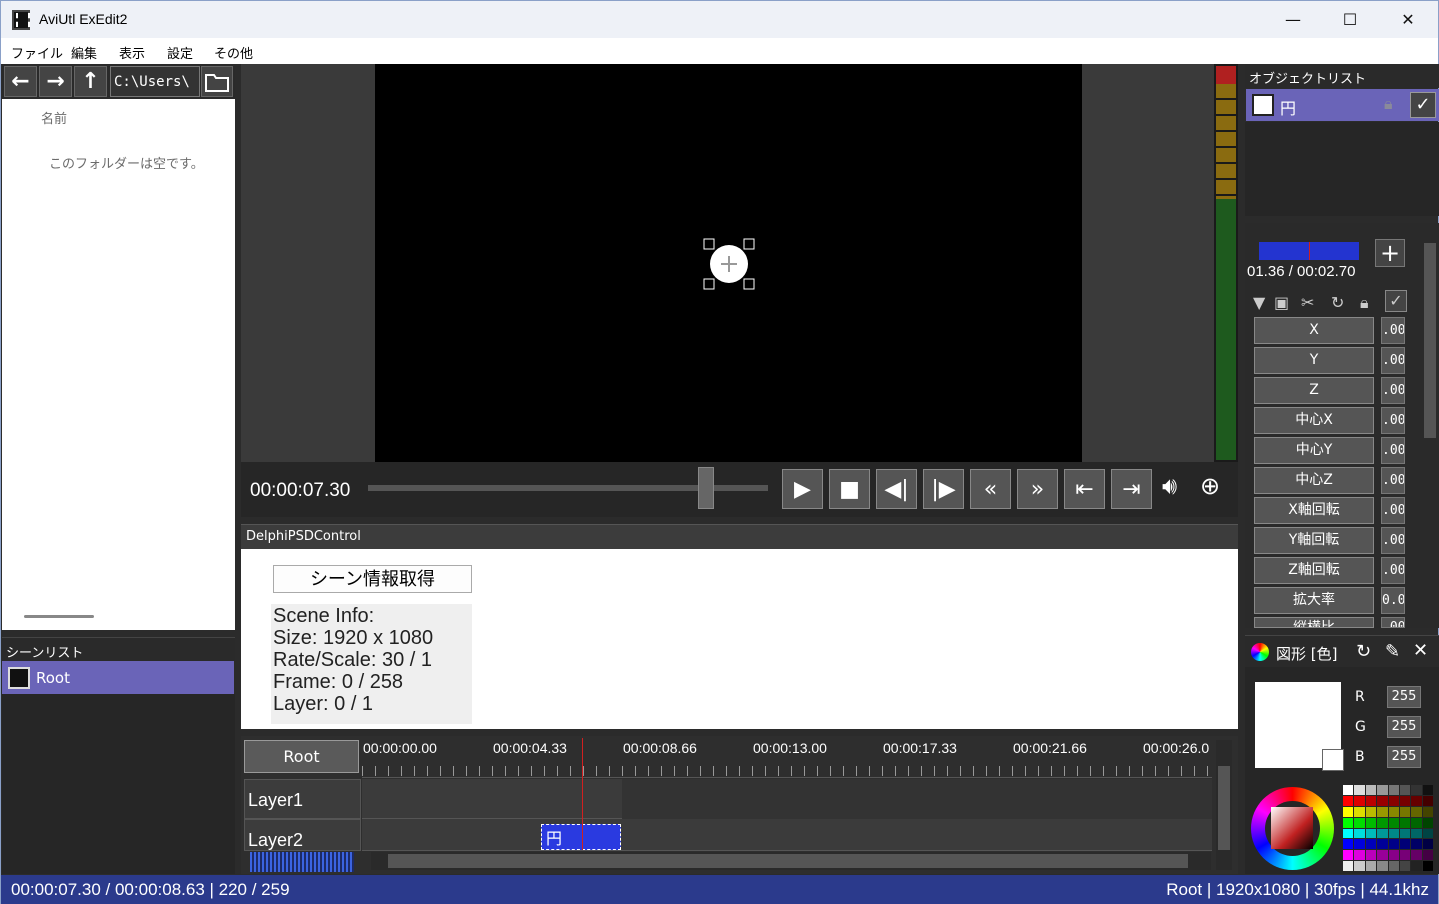 The image size is (1439, 904). I want to click on timeline-vertical-scrollbar, so click(1224, 805).